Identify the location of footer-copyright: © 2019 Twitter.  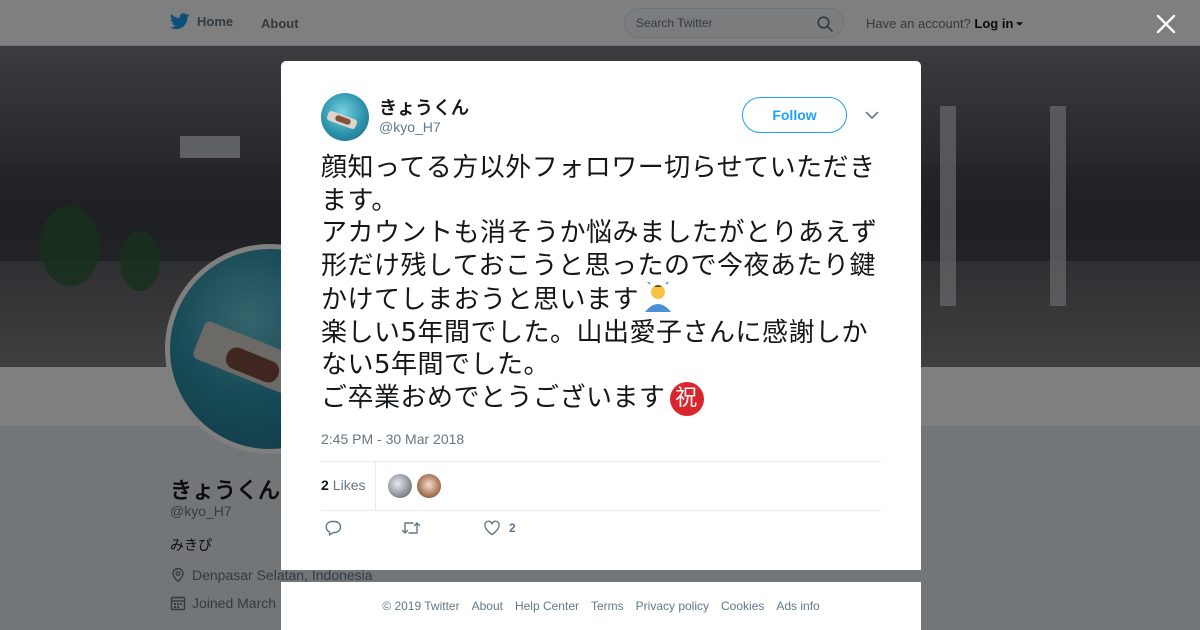
(421, 606).